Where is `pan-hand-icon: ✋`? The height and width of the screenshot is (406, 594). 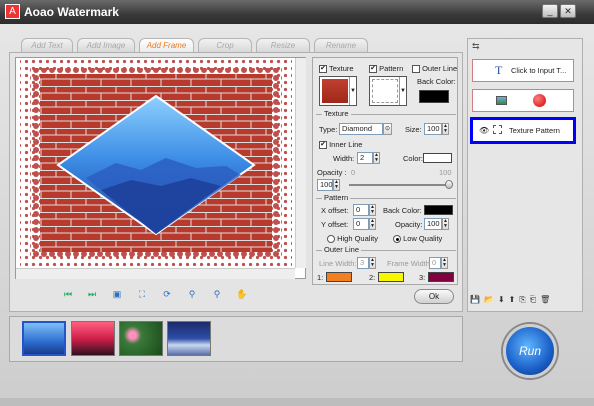 pan-hand-icon: ✋ is located at coordinates (242, 294).